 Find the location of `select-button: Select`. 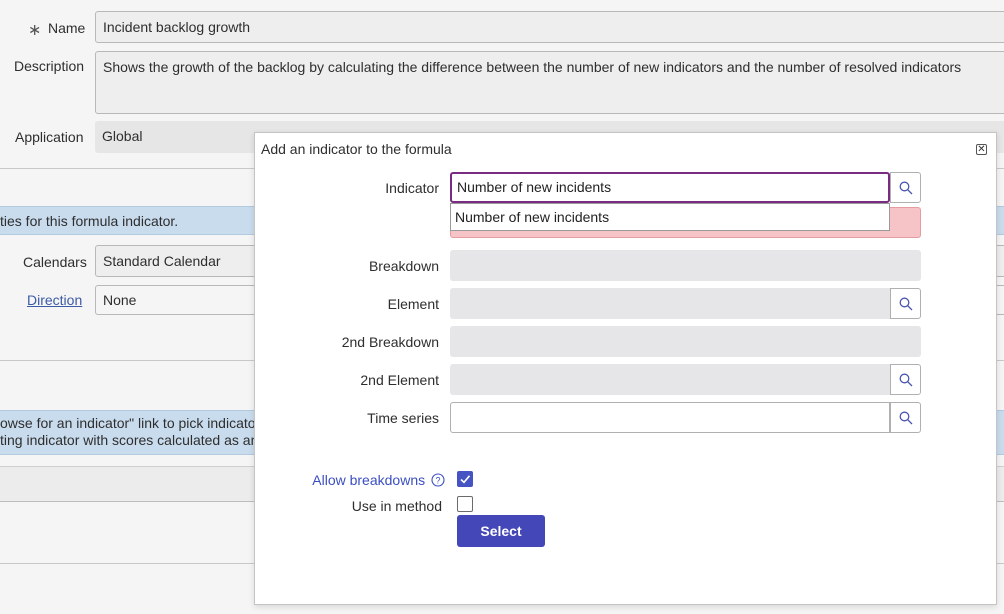

select-button: Select is located at coordinates (501, 531).